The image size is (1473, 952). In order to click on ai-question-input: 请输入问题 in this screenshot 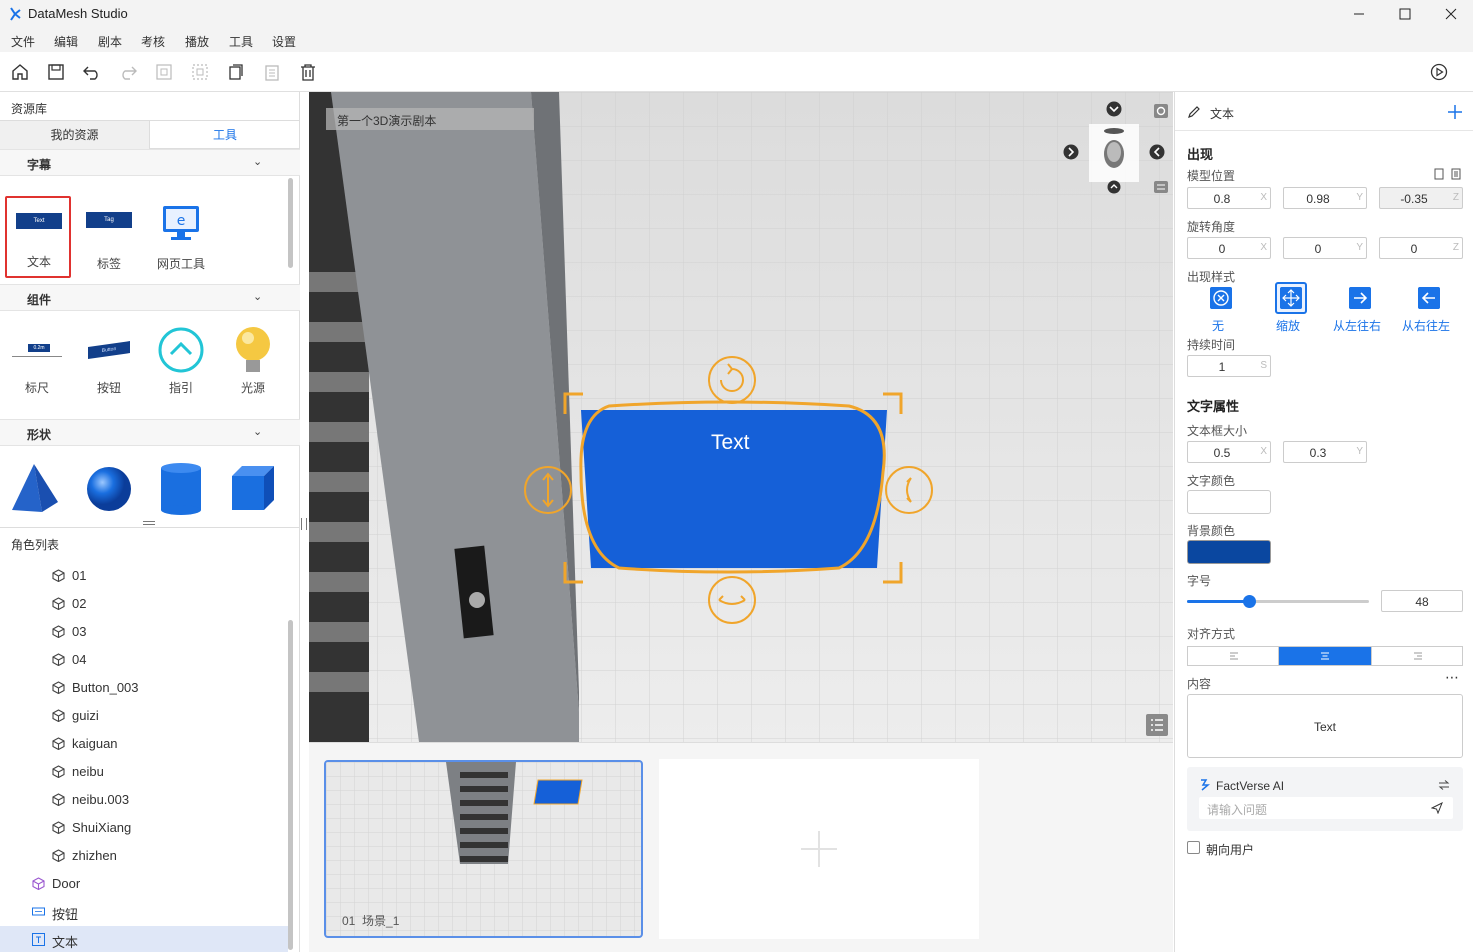, I will do `click(1326, 808)`.